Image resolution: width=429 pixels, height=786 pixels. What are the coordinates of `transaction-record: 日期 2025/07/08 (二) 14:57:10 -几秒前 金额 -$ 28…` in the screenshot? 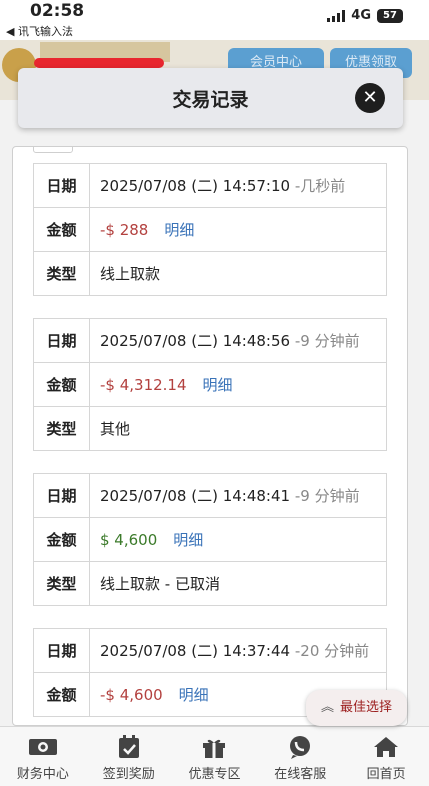 It's located at (210, 229).